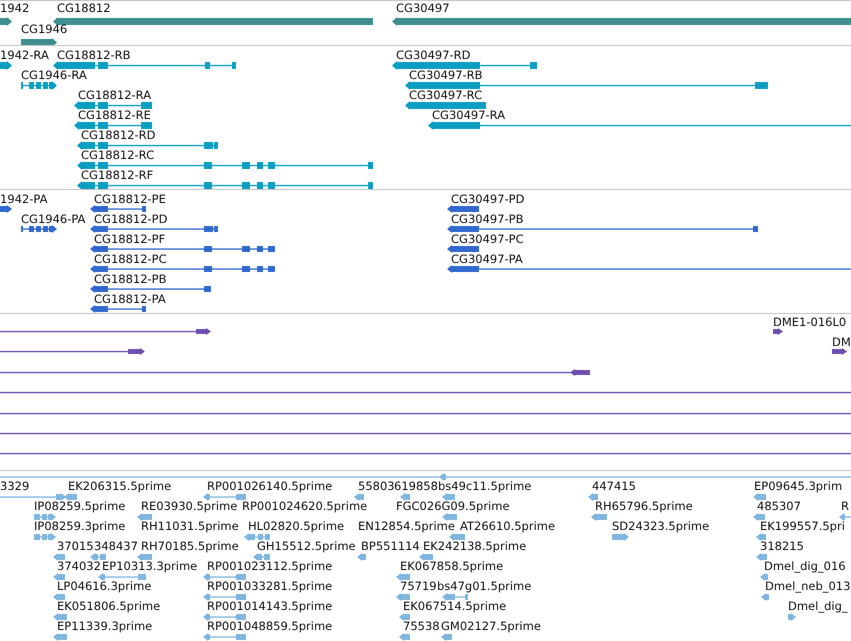 The width and height of the screenshot is (851, 641). Describe the element at coordinates (150, 566) in the screenshot. I see `feature-label: EP10313.3prime` at that location.